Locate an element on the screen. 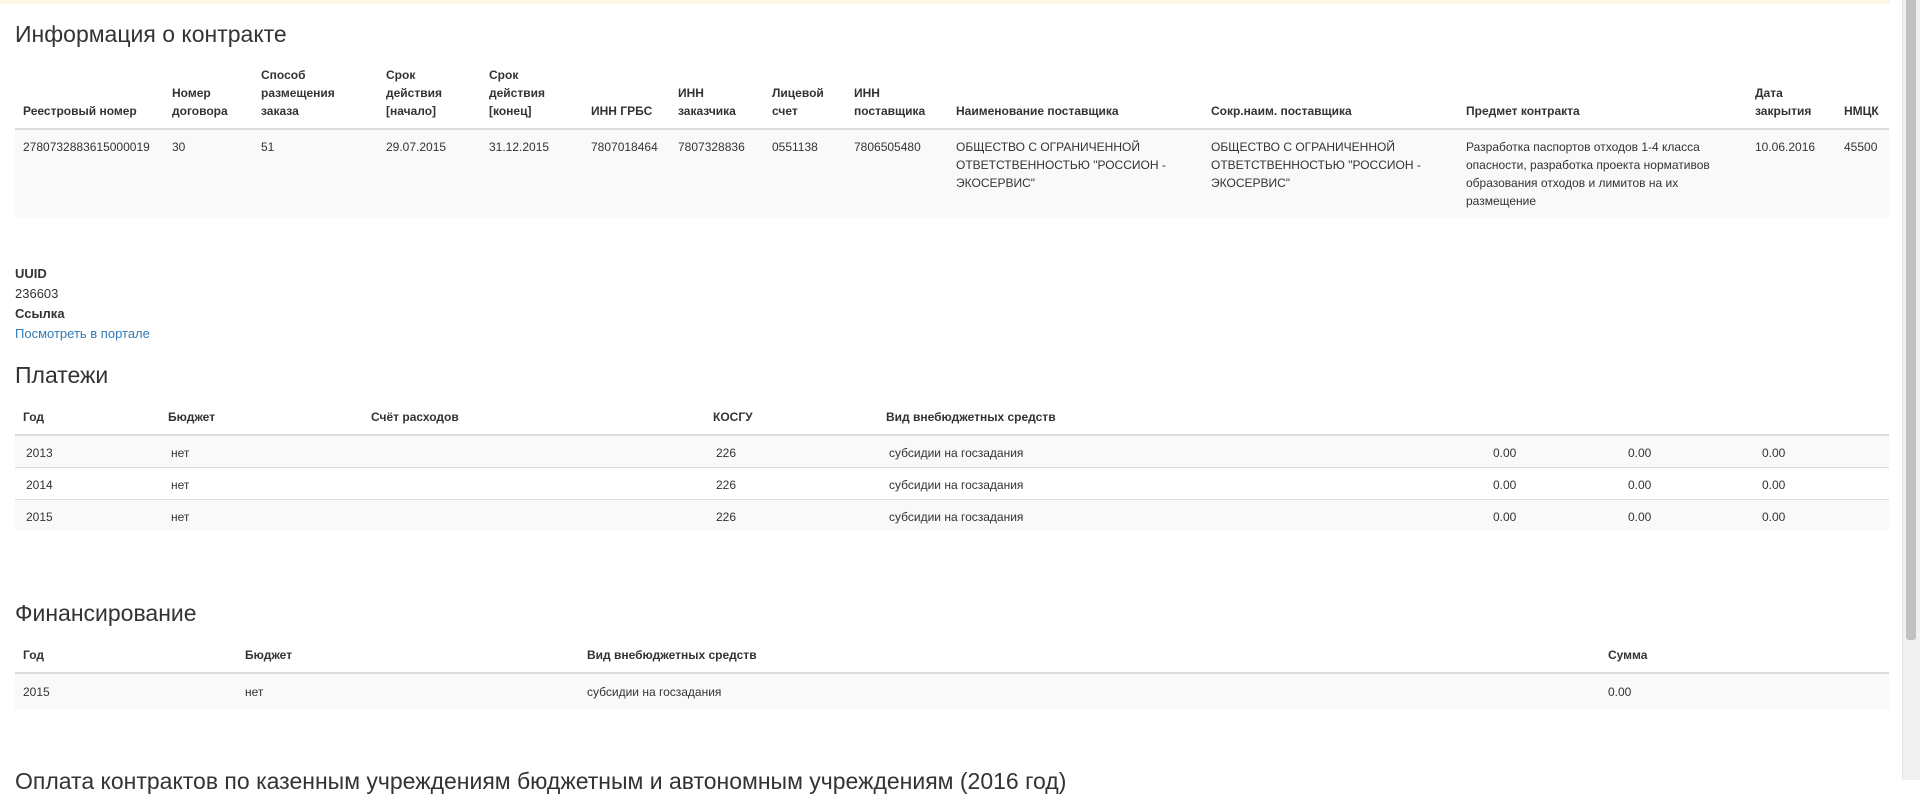  col-start-date: Срок действия [начало] is located at coordinates (429, 96).